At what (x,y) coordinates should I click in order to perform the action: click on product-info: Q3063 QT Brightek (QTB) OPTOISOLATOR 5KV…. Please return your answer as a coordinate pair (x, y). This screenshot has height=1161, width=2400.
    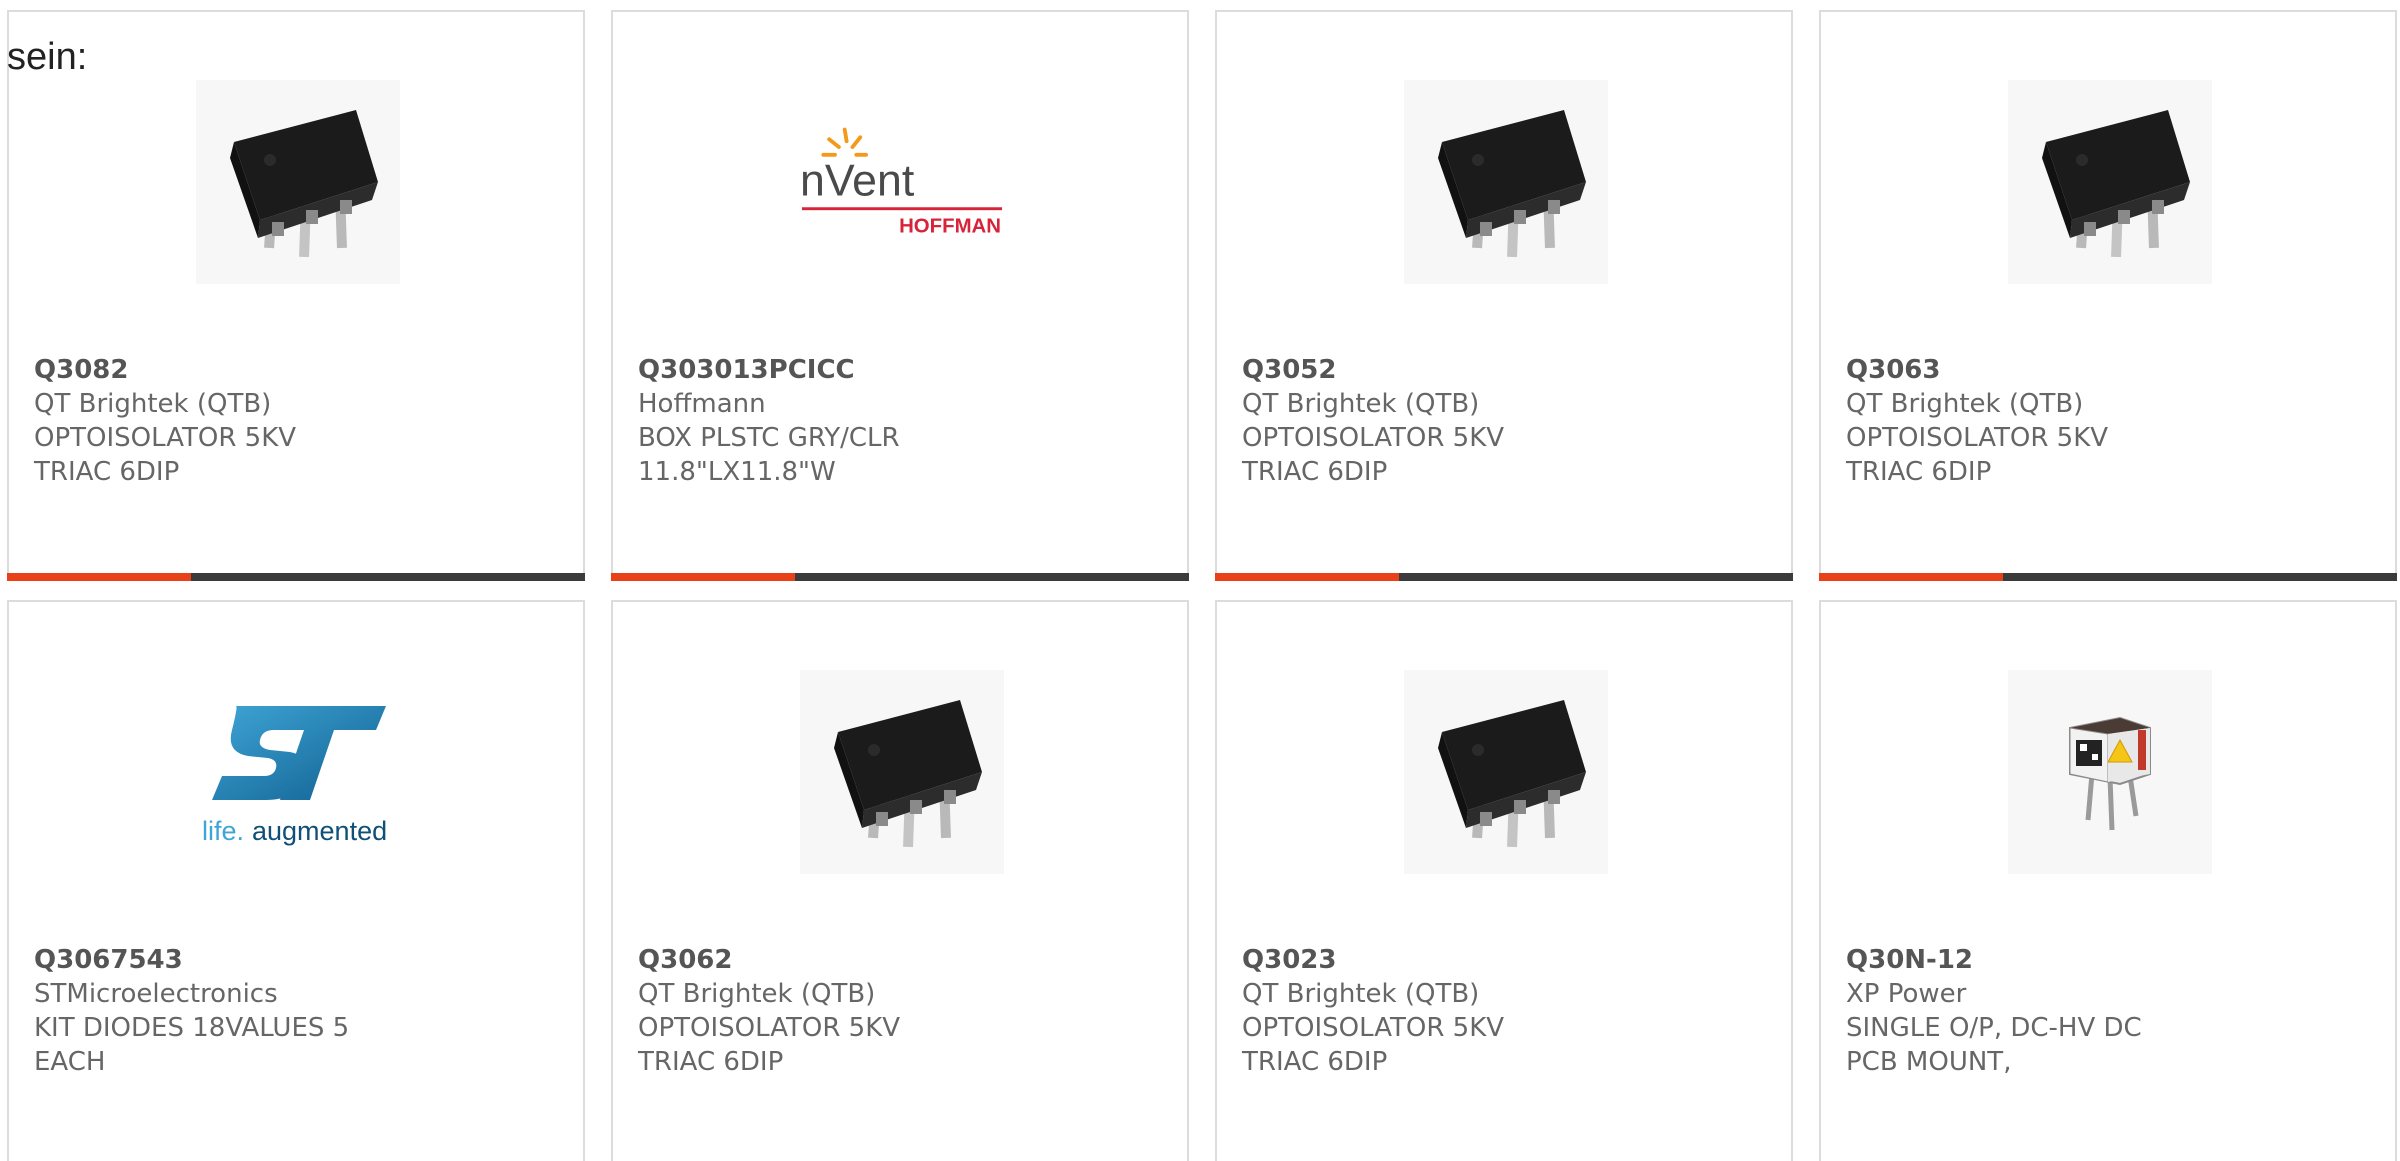
    Looking at the image, I should click on (2111, 421).